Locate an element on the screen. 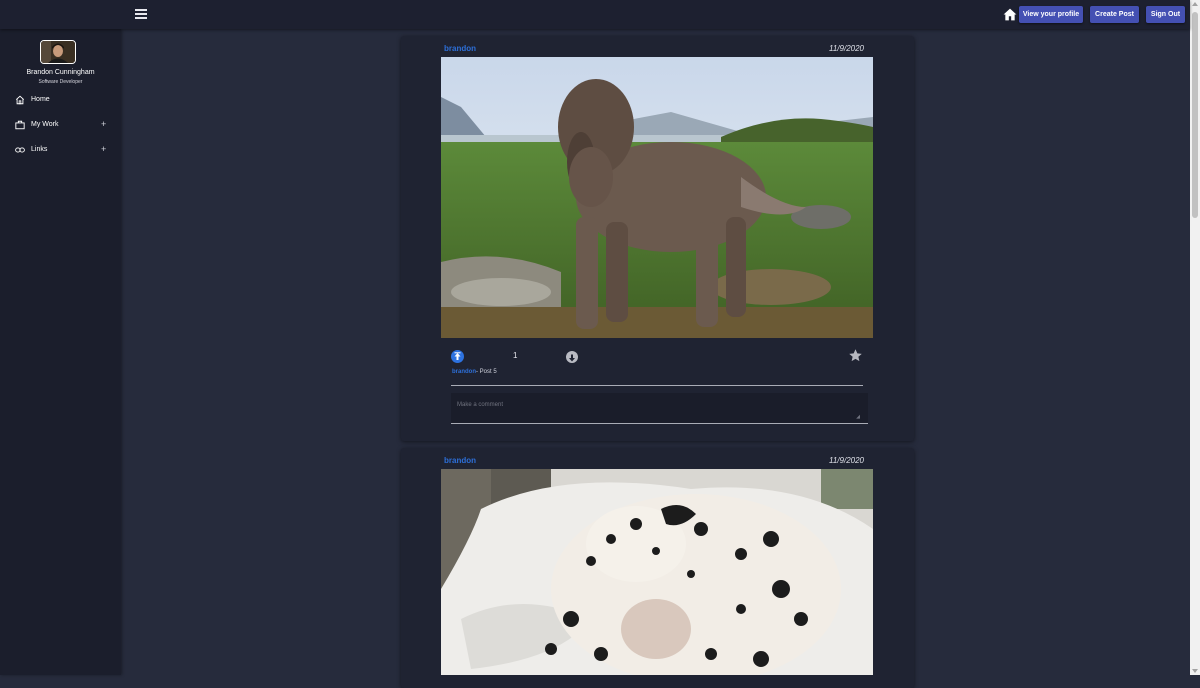  hamburger-menu-icon is located at coordinates (141, 14).